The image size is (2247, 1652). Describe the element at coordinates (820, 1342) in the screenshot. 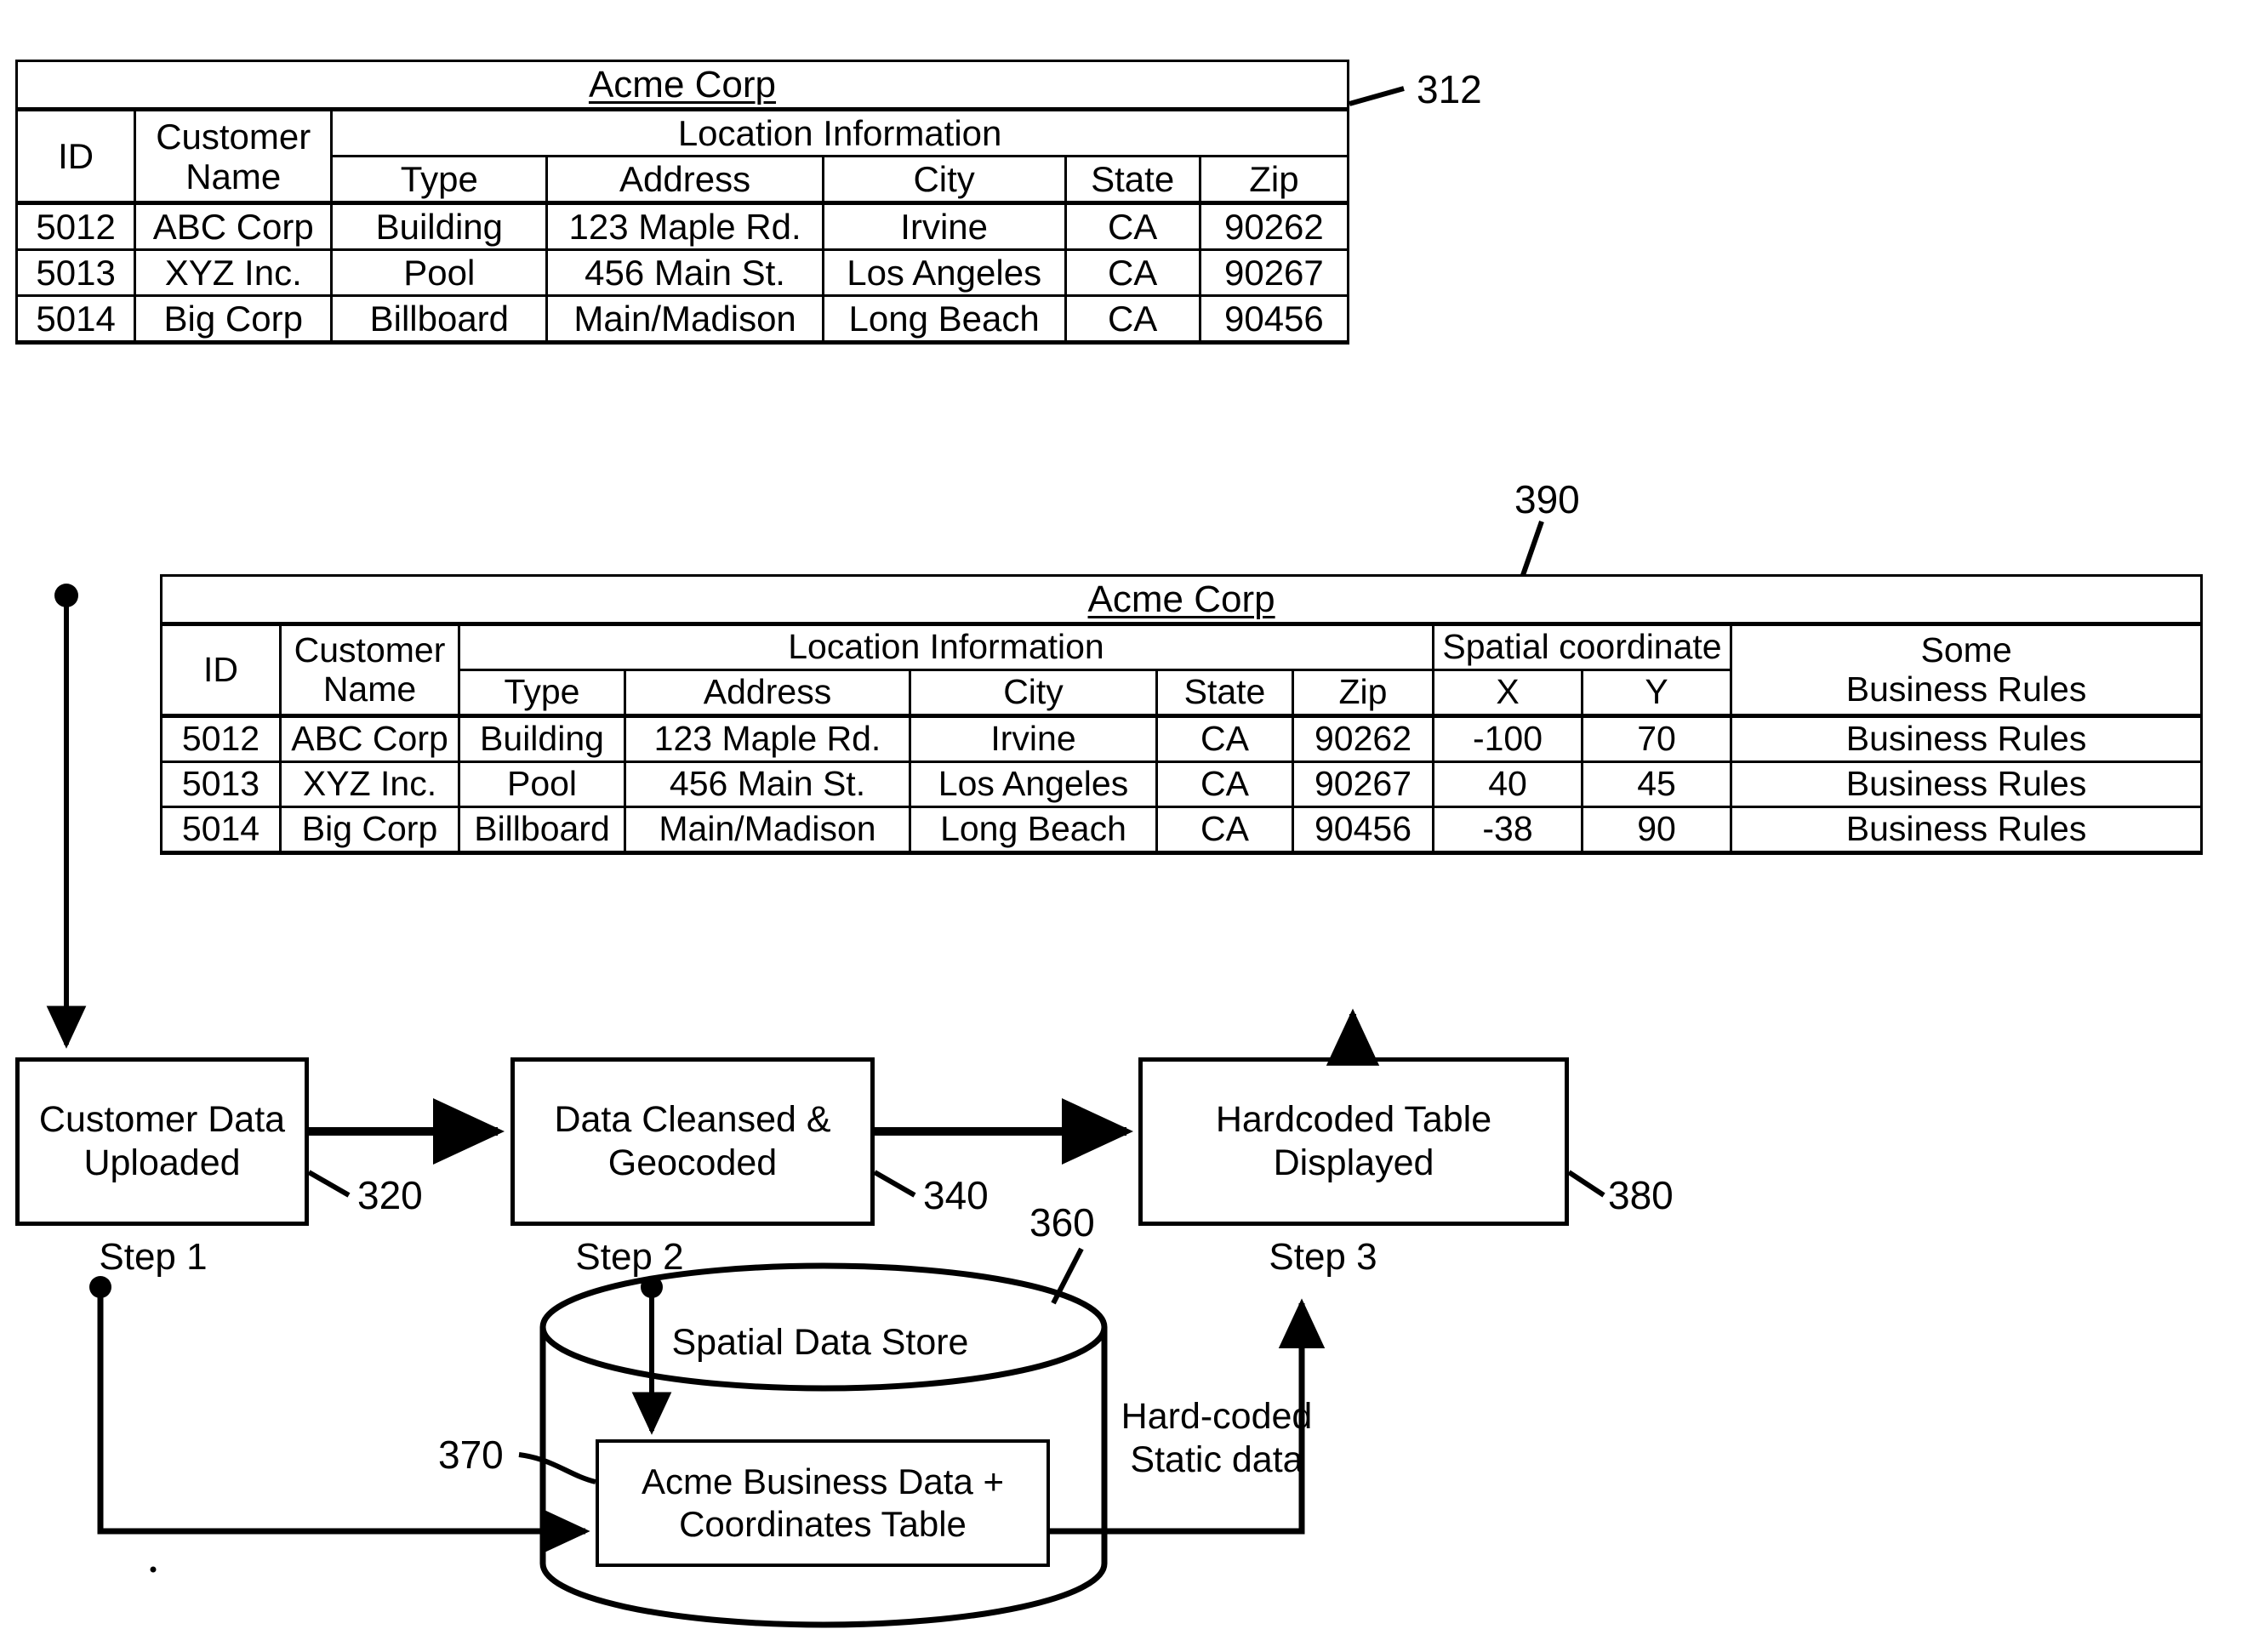

I see `spatial-data-store-label: Spatial Data Store` at that location.